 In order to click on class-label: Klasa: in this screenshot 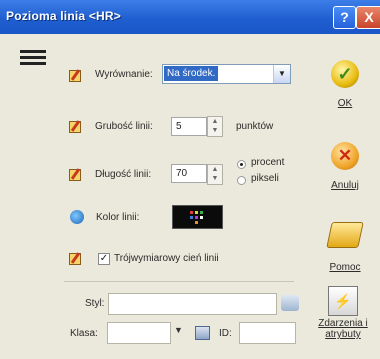, I will do `click(84, 333)`.